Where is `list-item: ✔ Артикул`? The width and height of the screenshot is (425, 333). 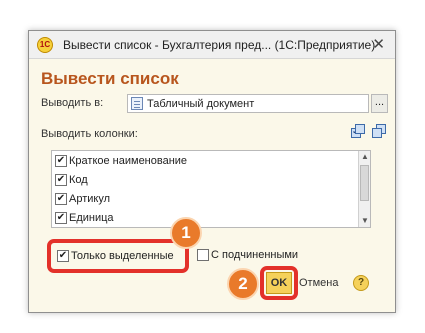 list-item: ✔ Артикул is located at coordinates (211, 198).